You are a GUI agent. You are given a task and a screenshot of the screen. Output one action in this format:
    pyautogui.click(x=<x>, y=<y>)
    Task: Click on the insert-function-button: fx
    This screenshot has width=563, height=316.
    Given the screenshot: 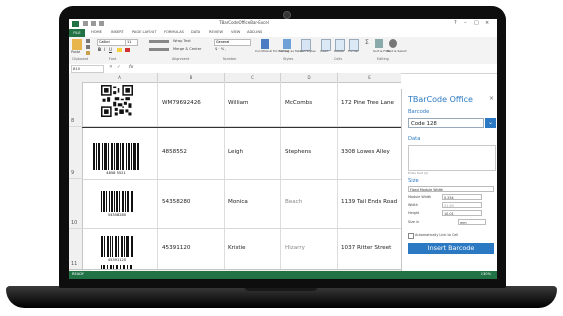 What is the action you would take?
    pyautogui.click(x=131, y=67)
    